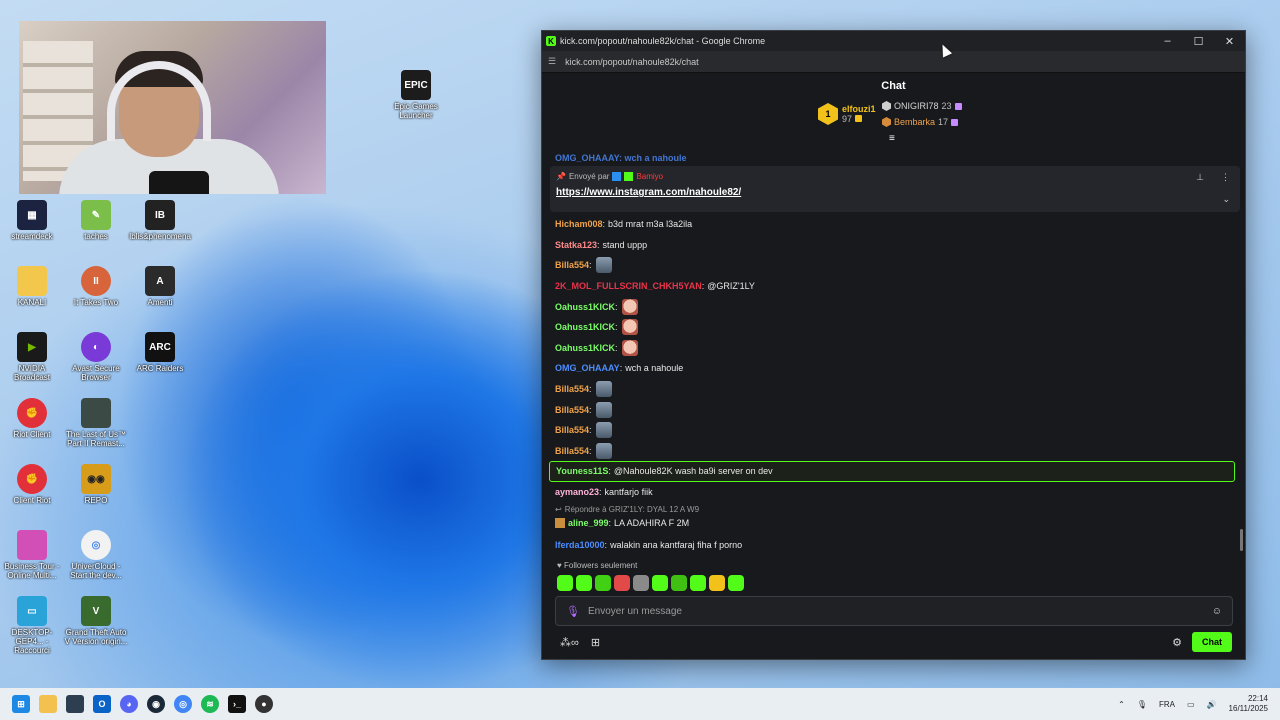  What do you see at coordinates (96, 484) in the screenshot?
I see `desktop-icon-repo: ◉◉ REPO` at bounding box center [96, 484].